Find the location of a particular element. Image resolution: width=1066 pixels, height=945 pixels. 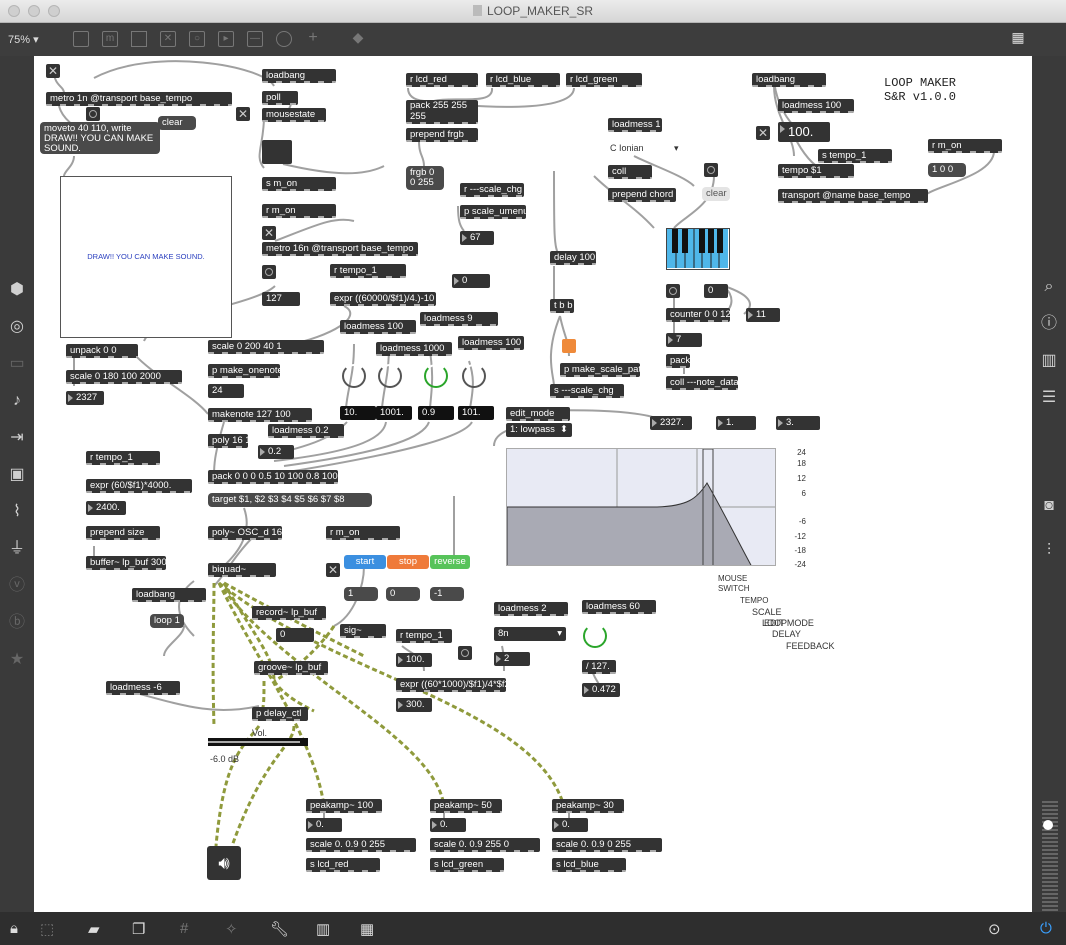

send-lcd-green: s lcd_green is located at coordinates (467, 865).